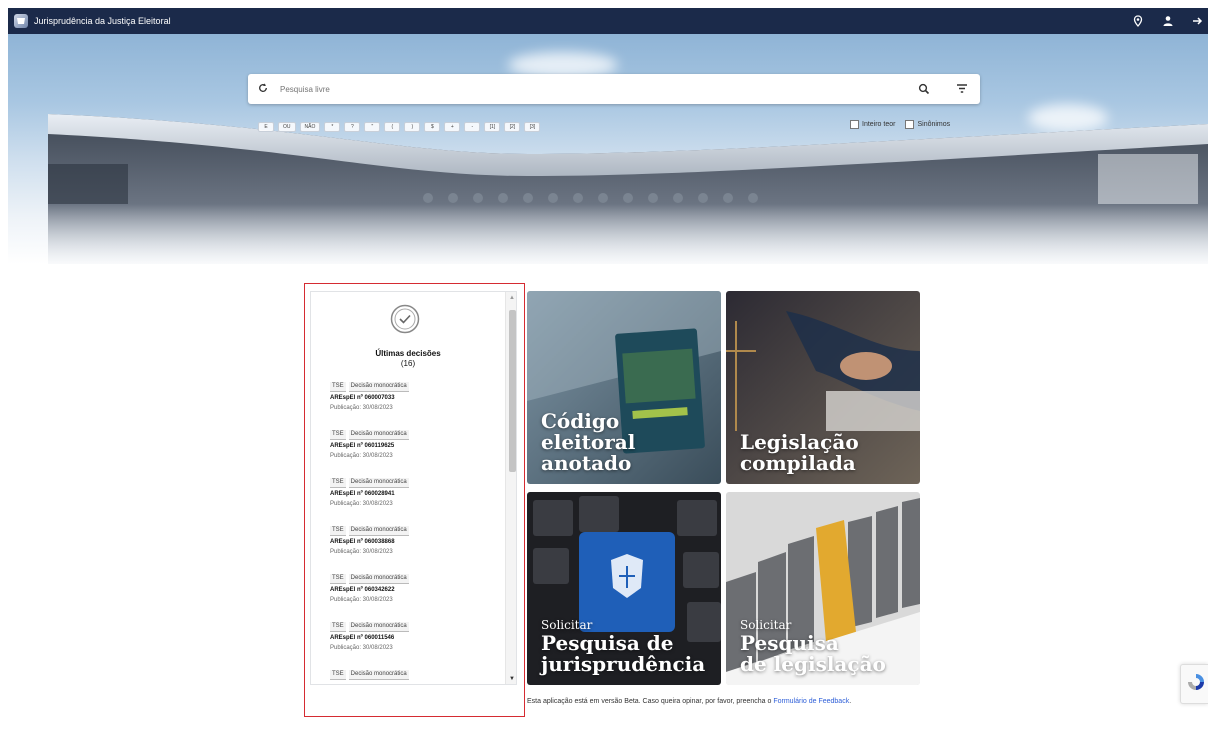 The height and width of the screenshot is (731, 1208). What do you see at coordinates (415, 398) in the screenshot?
I see `process-number: AREspEl nº 060007033` at bounding box center [415, 398].